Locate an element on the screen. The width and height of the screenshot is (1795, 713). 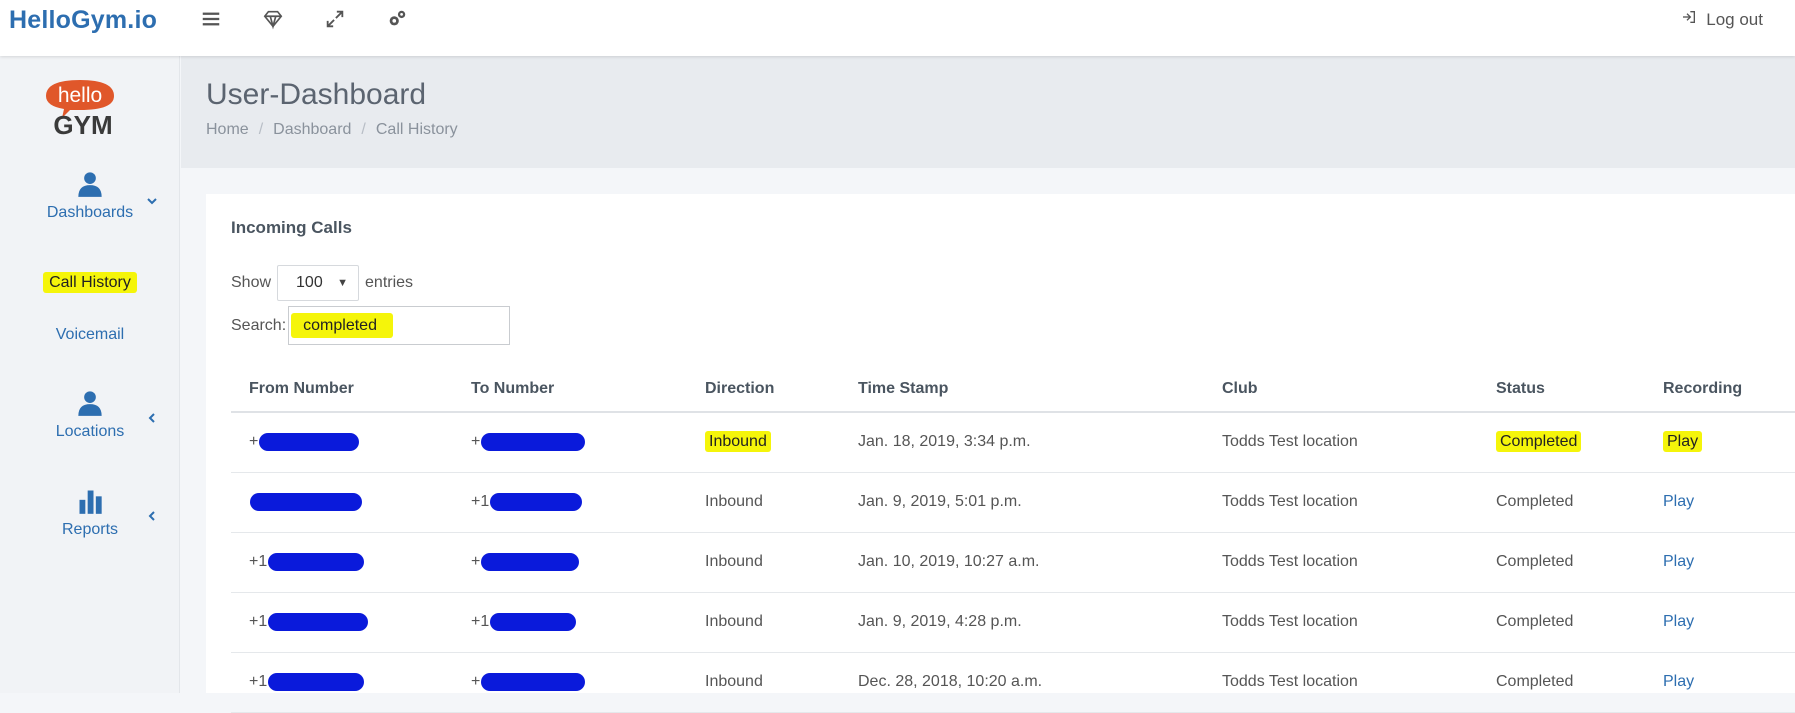
entries-label: entries is located at coordinates (389, 282).